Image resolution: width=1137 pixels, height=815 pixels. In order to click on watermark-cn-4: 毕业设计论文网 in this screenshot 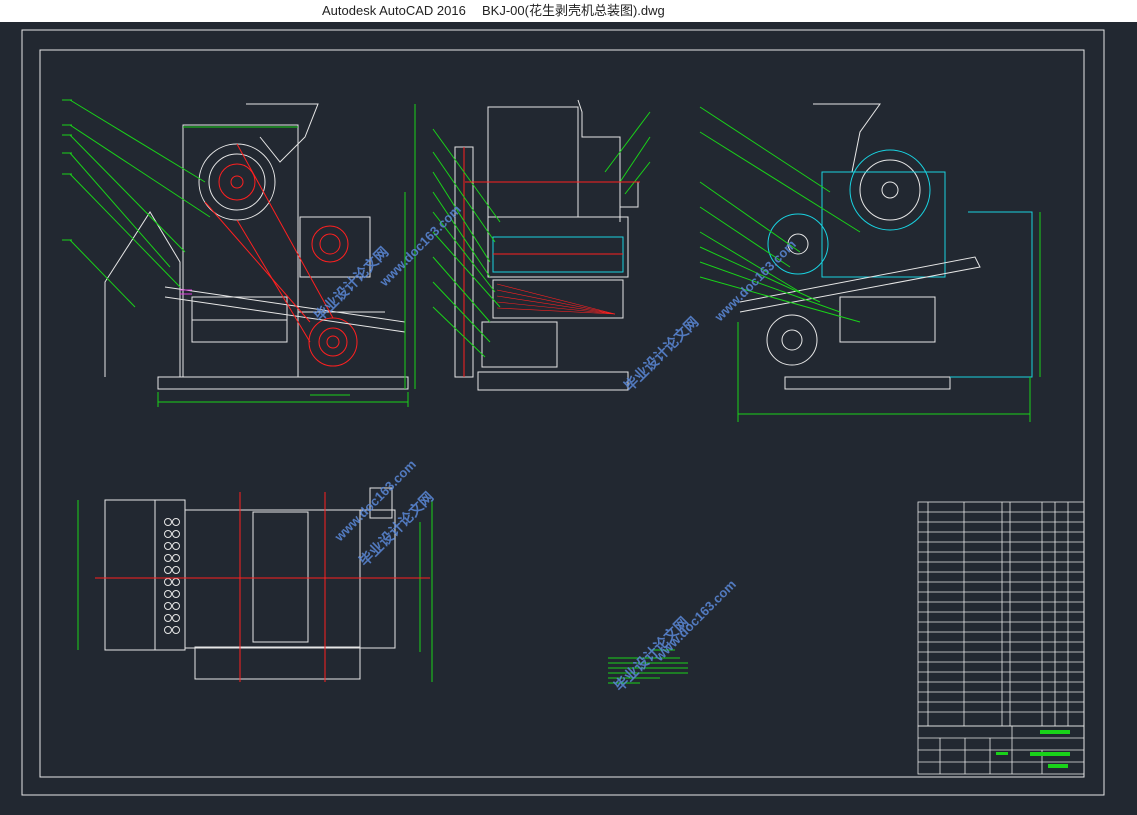, I will do `click(651, 654)`.